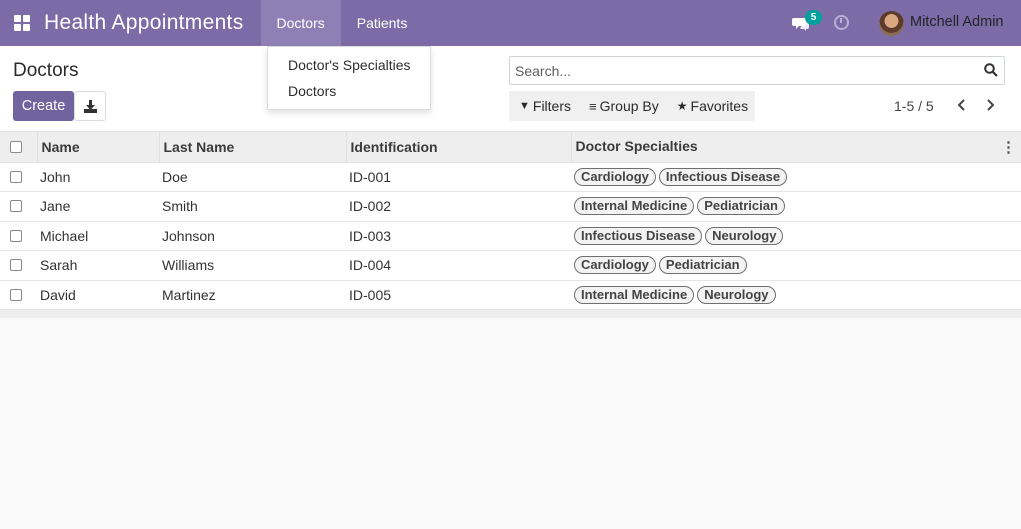 The width and height of the screenshot is (1021, 529). I want to click on menu-patients: Patients, so click(382, 23).